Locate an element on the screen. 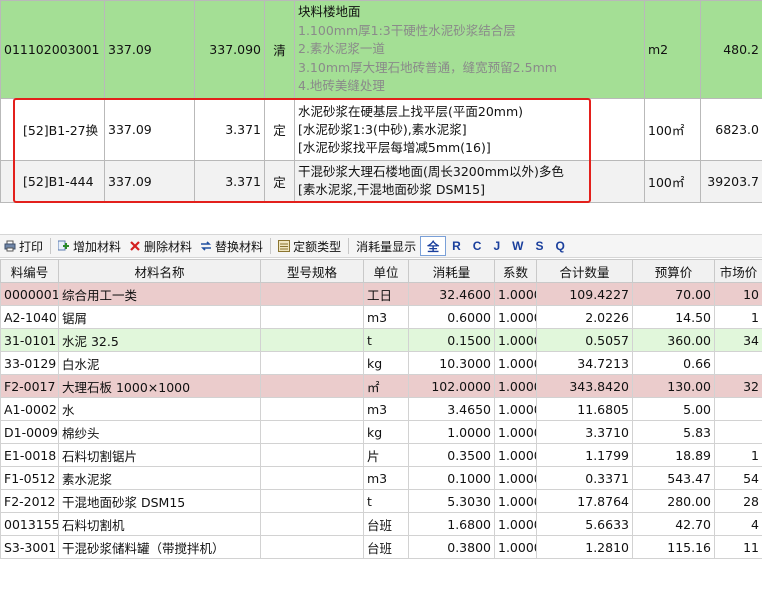 The image size is (762, 591). quota-type-button: 定额类型 is located at coordinates (309, 246).